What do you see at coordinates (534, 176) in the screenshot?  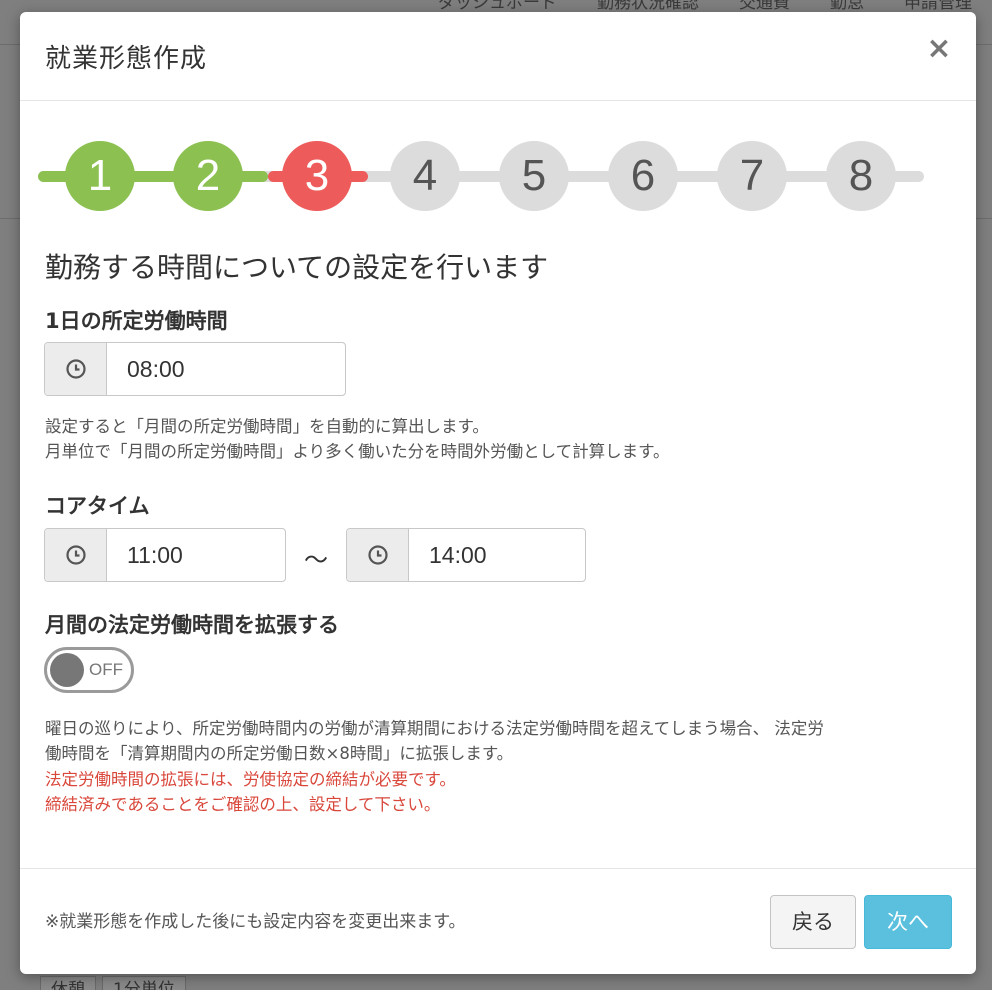 I see `step-5: 5` at bounding box center [534, 176].